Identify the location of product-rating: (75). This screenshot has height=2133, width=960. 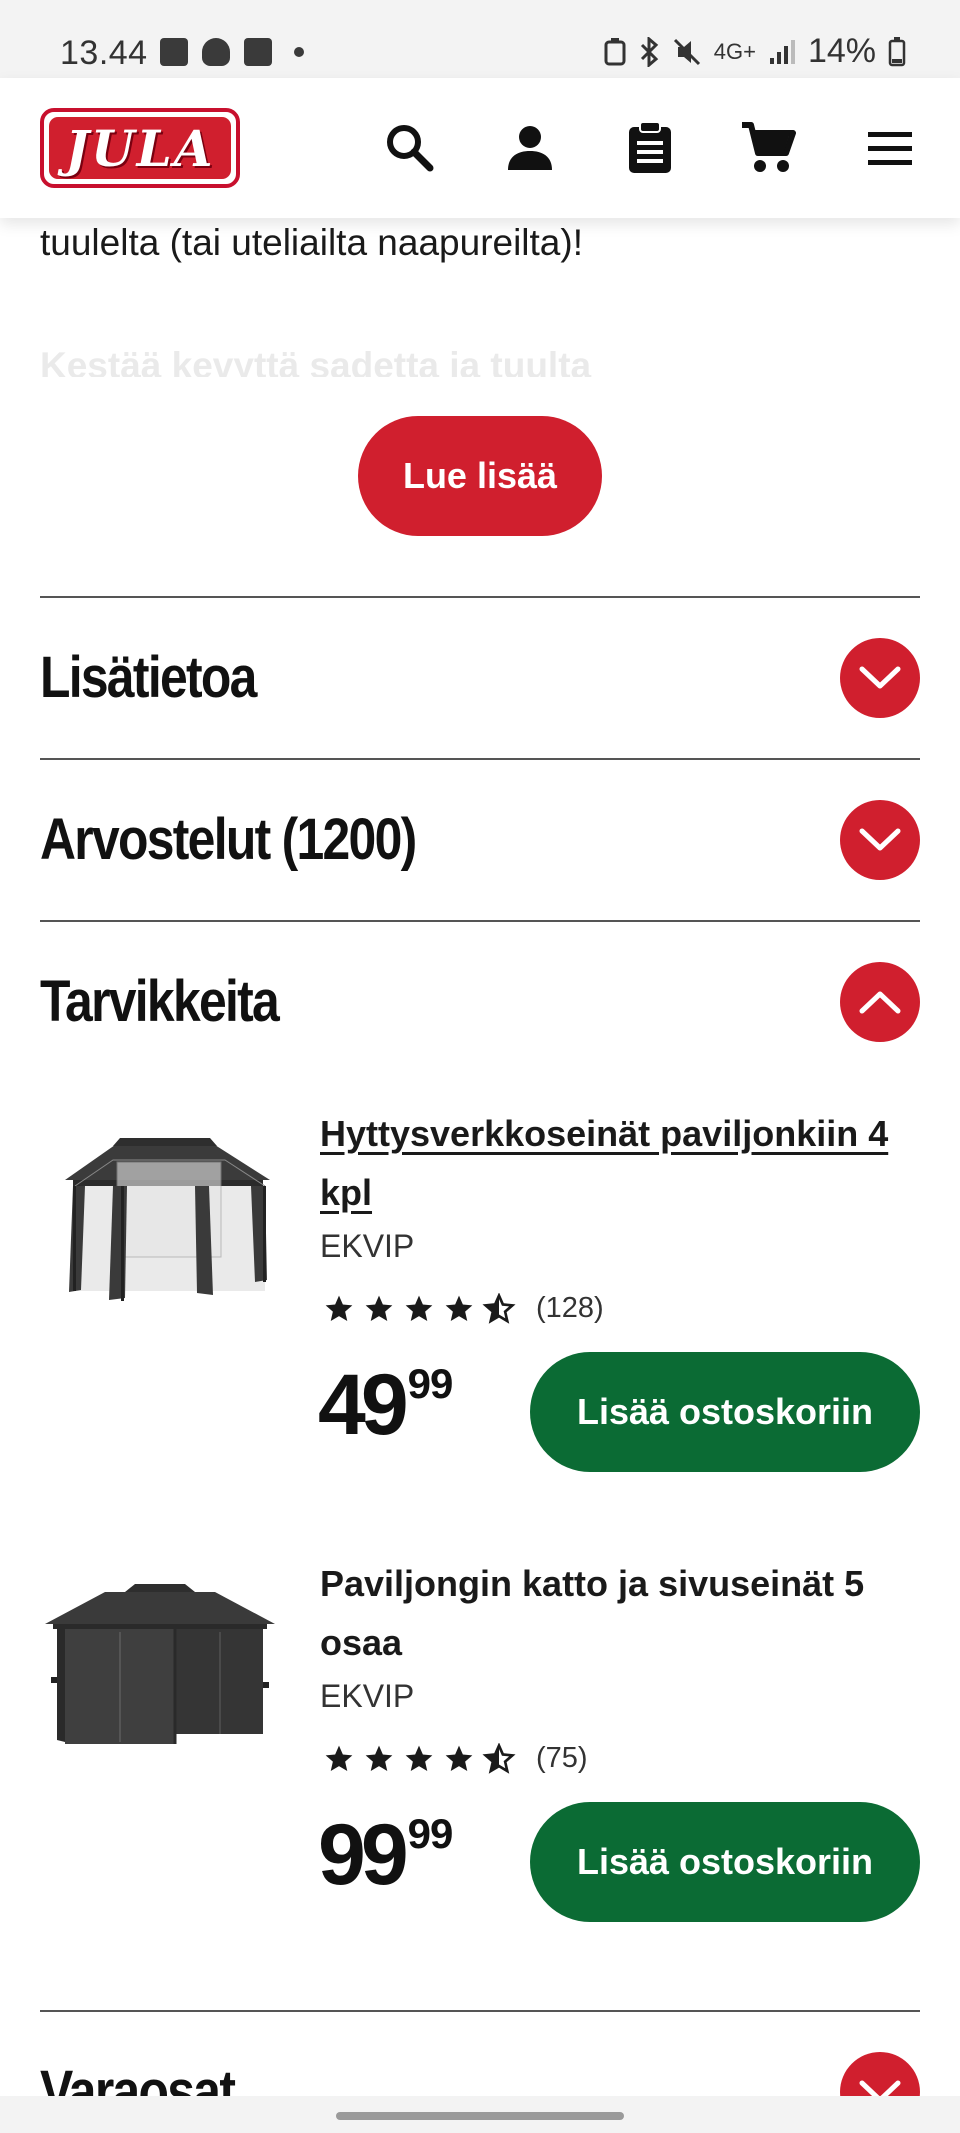
(455, 1758).